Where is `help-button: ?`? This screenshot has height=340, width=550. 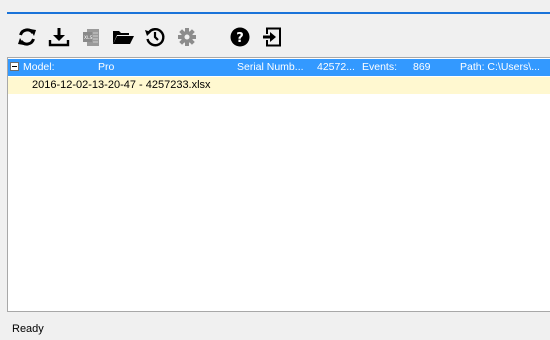
help-button: ? is located at coordinates (240, 37).